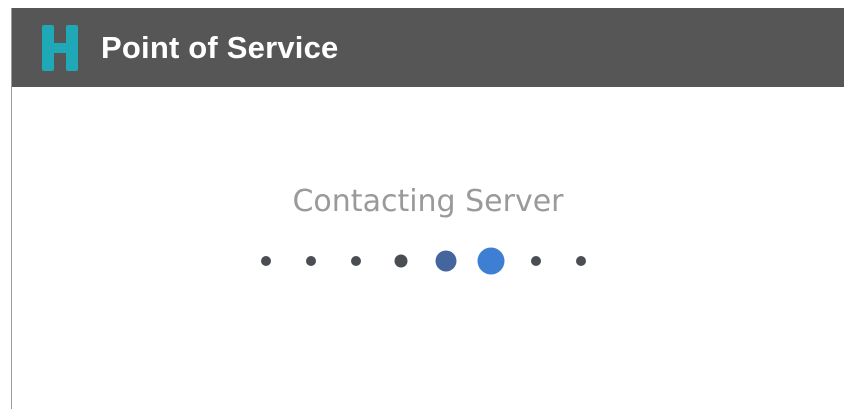 This screenshot has width=844, height=409. What do you see at coordinates (220, 47) in the screenshot?
I see `app-title: Point of Service` at bounding box center [220, 47].